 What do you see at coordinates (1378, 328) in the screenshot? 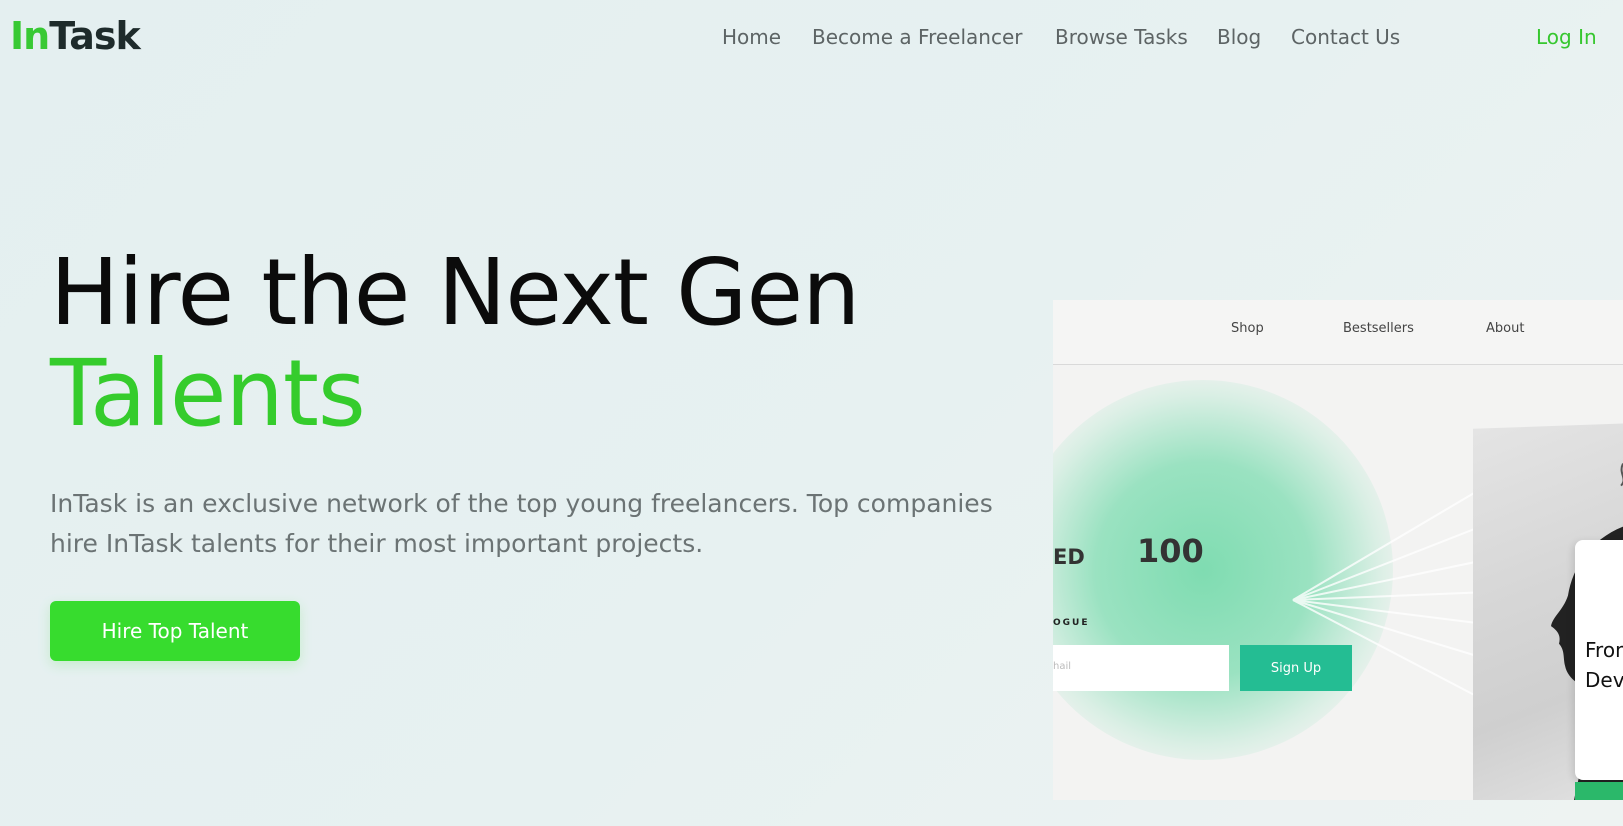
I see `mockup-nav-bestsellers: Bestsellers` at bounding box center [1378, 328].